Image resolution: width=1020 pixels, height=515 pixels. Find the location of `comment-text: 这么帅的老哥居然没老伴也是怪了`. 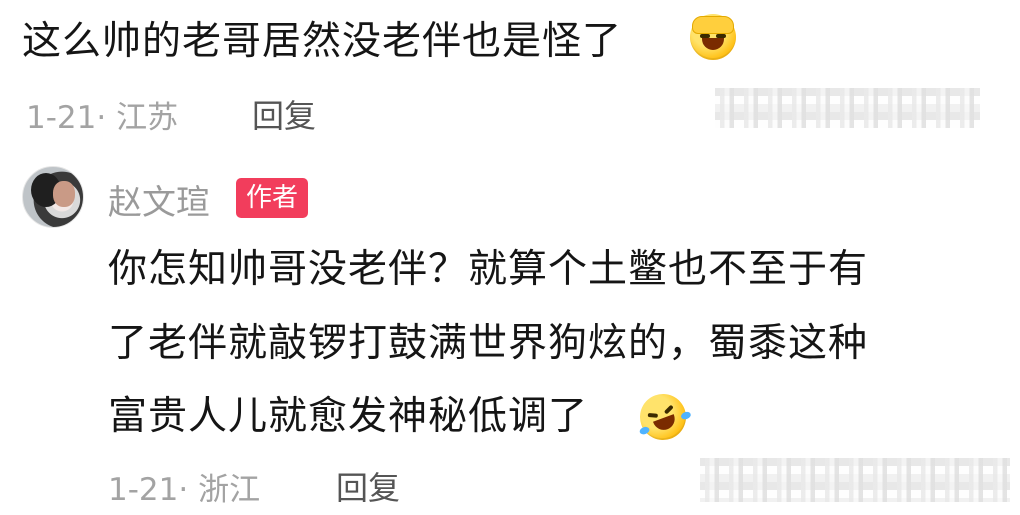

comment-text: 这么帅的老哥居然没老伴也是怪了 is located at coordinates (322, 41).